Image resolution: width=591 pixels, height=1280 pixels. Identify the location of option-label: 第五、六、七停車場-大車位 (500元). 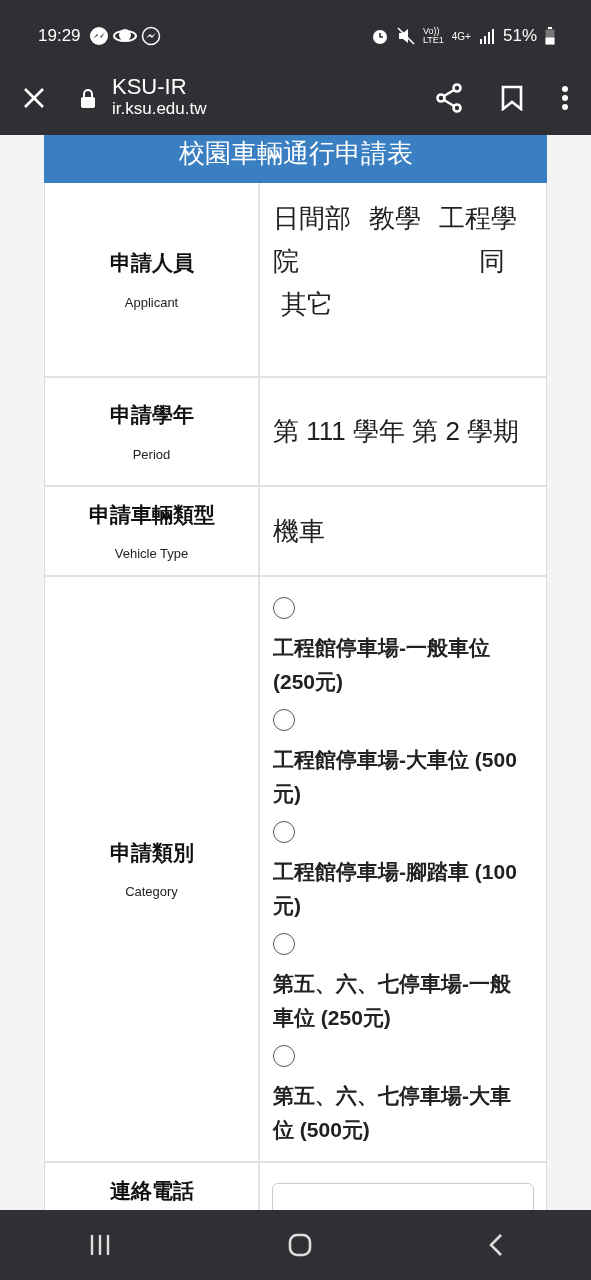
(401, 1113).